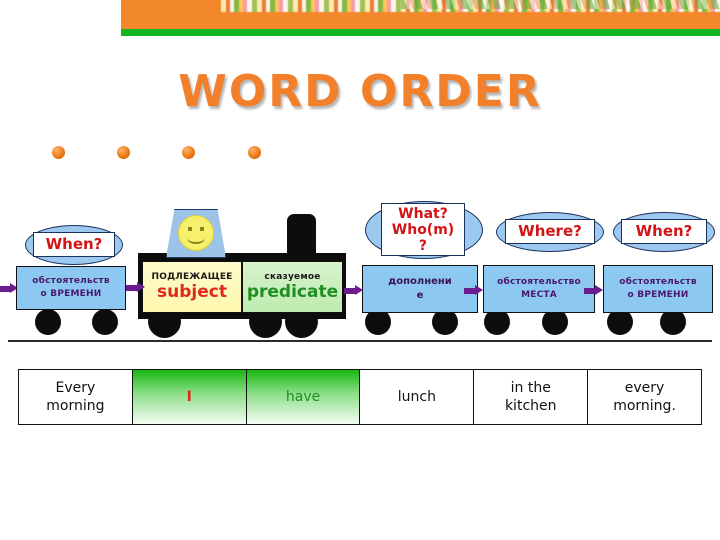  Describe the element at coordinates (192, 292) in the screenshot. I see `subject-en-label: subject` at that location.